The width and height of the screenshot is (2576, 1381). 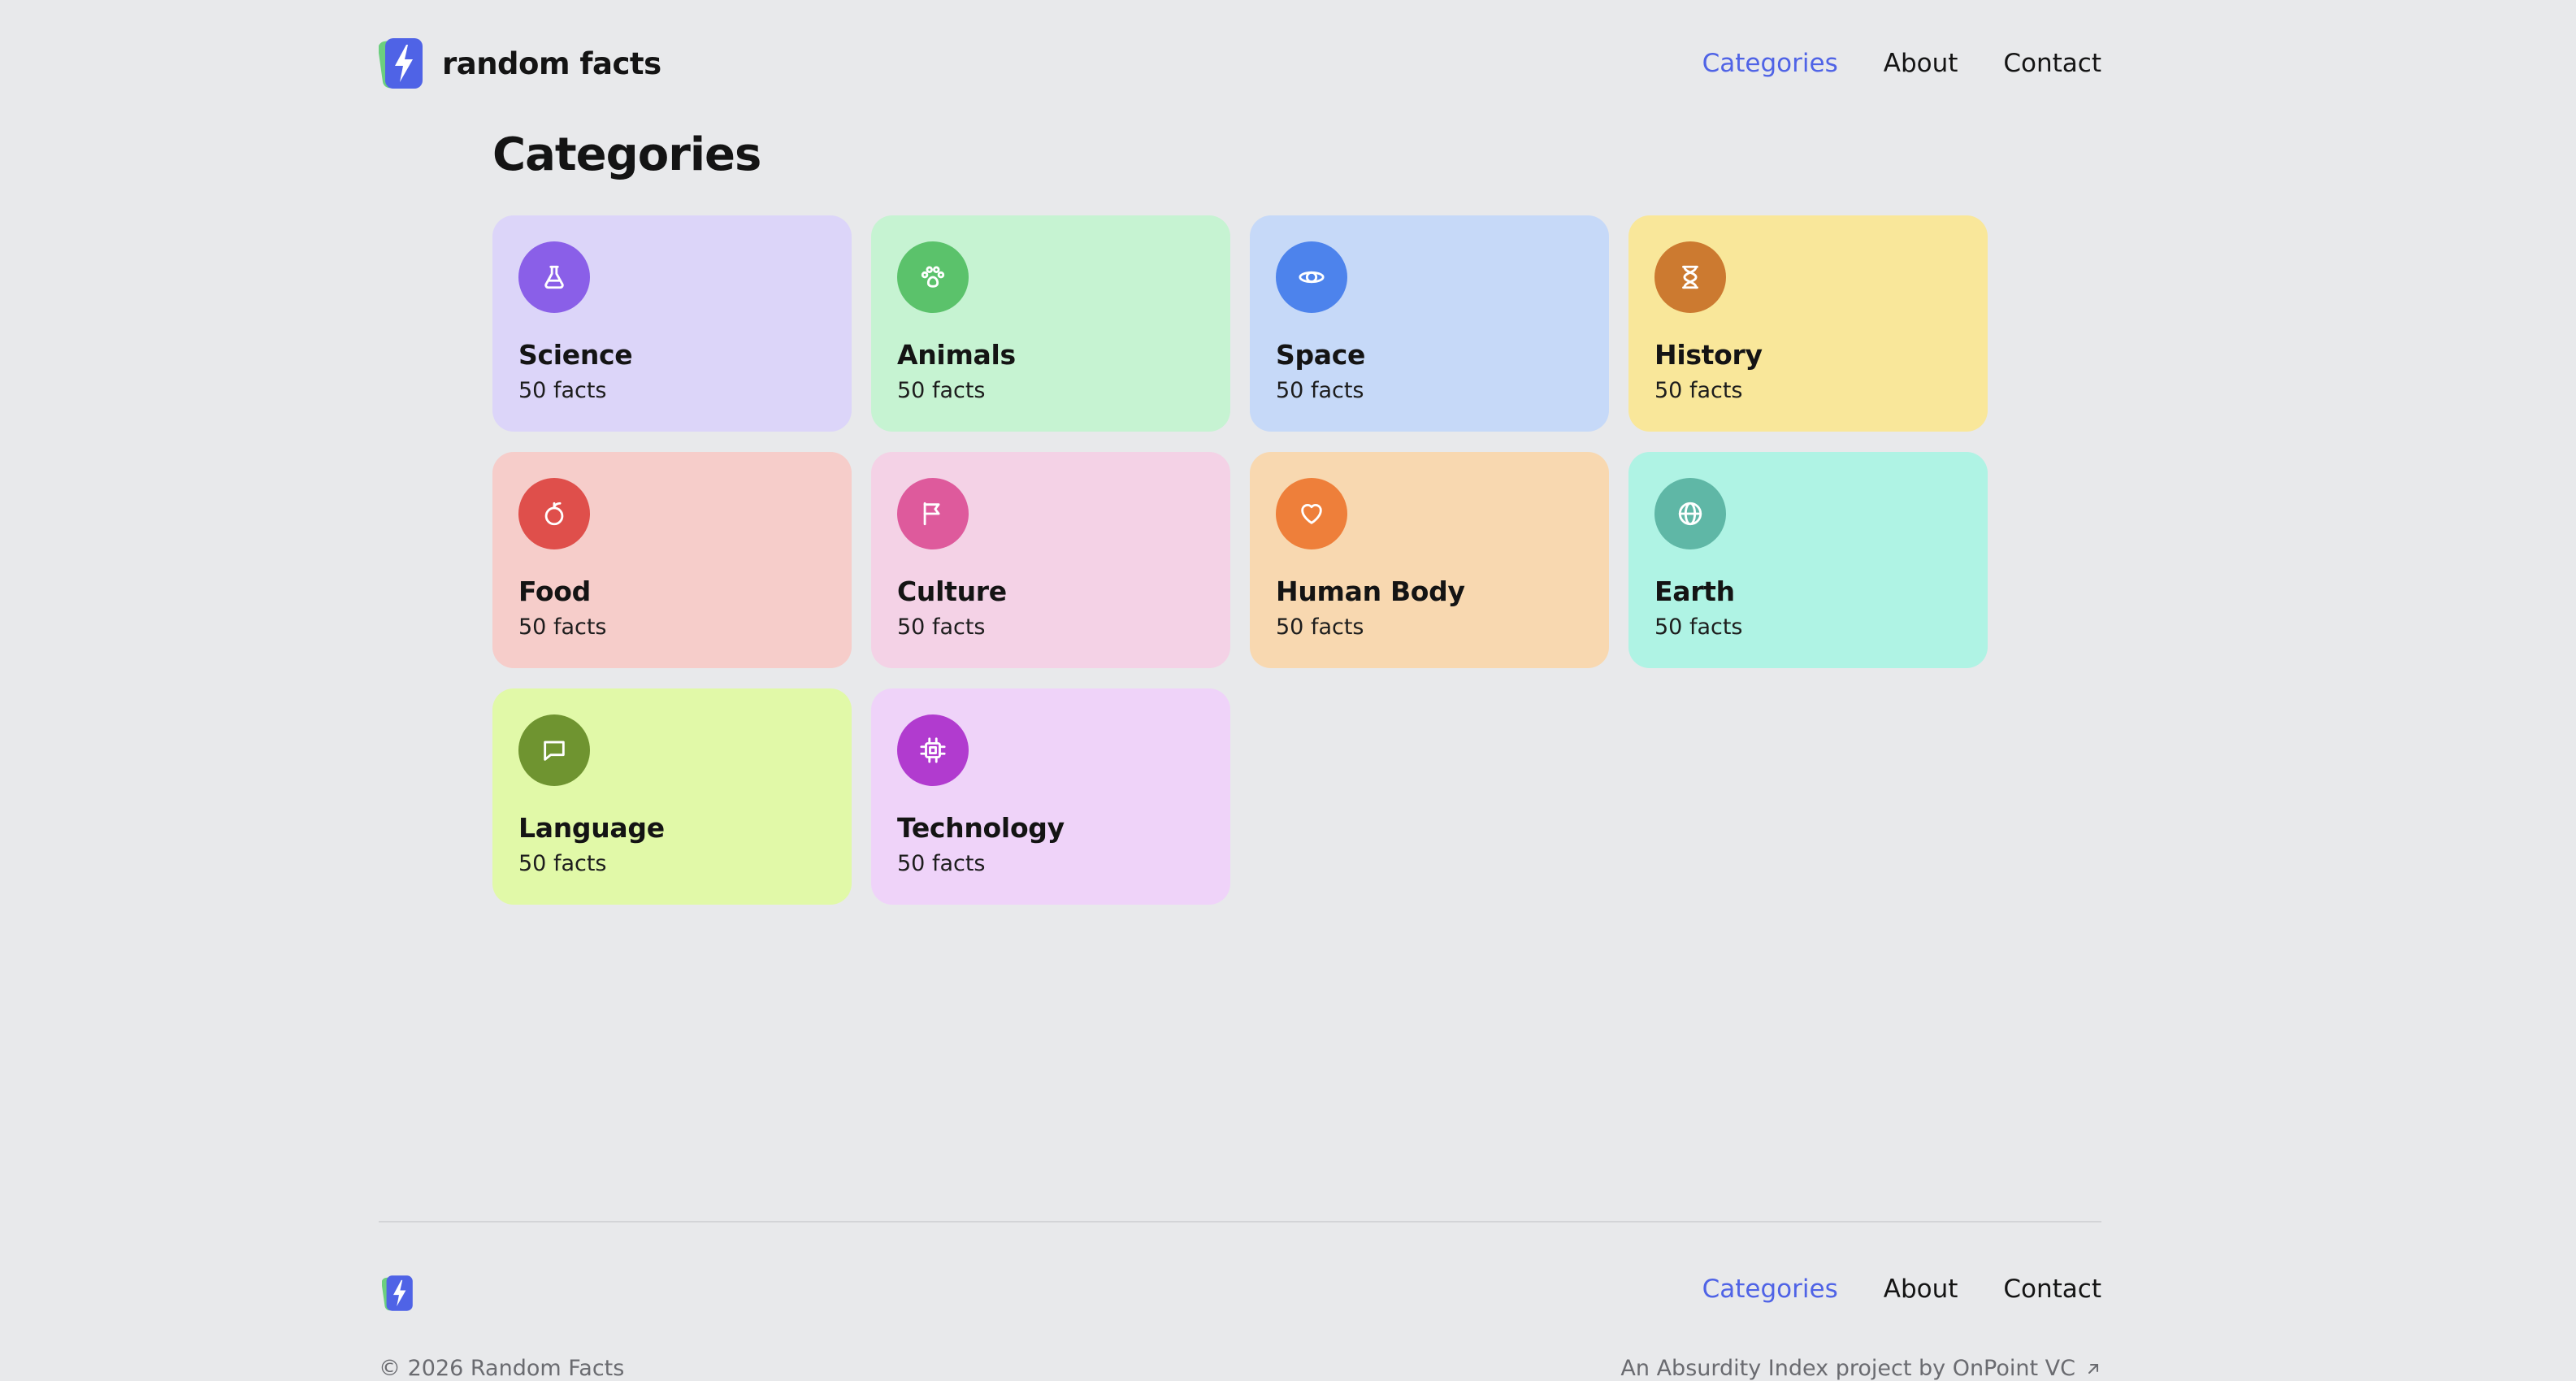 I want to click on brand-name: random facts, so click(x=551, y=63).